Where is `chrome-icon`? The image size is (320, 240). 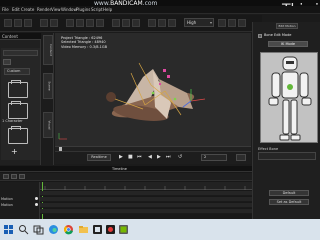
chrome-icon is located at coordinates (68, 229).